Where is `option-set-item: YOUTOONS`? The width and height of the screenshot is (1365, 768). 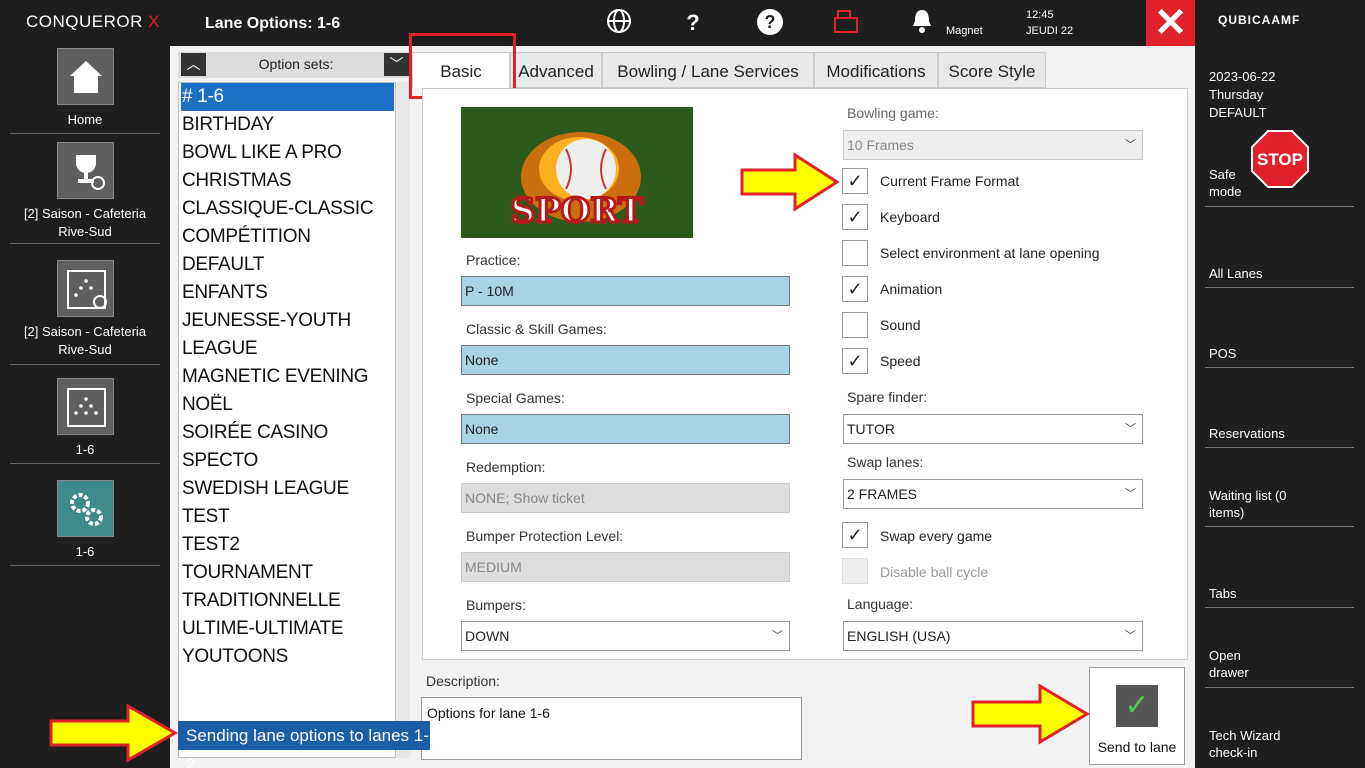 option-set-item: YOUTOONS is located at coordinates (287, 657).